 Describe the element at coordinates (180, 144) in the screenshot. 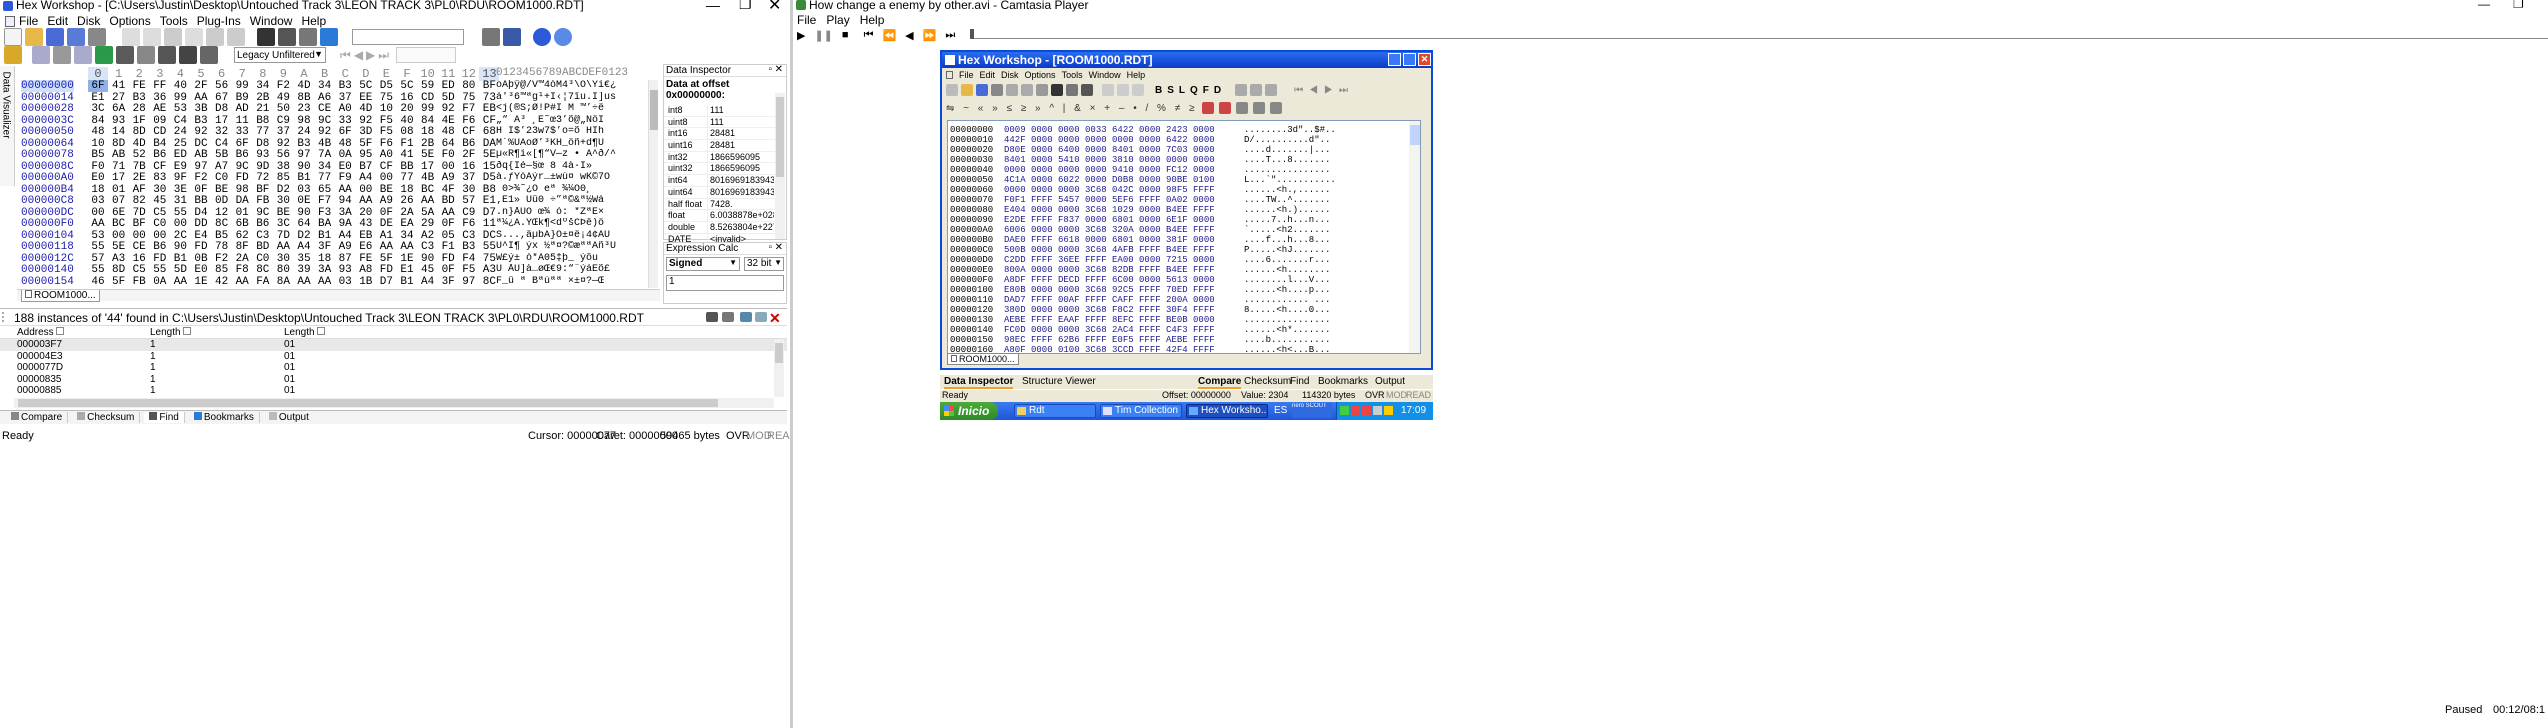

I see `hex-byte: 25` at that location.